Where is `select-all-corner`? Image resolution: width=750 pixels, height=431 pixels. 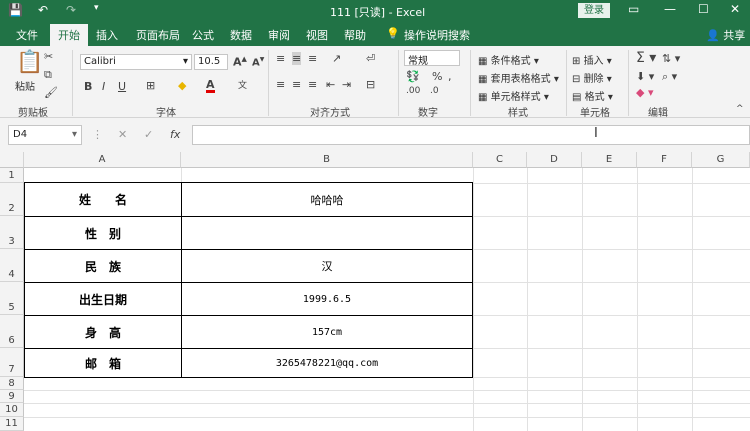
select-all-corner is located at coordinates (12, 160).